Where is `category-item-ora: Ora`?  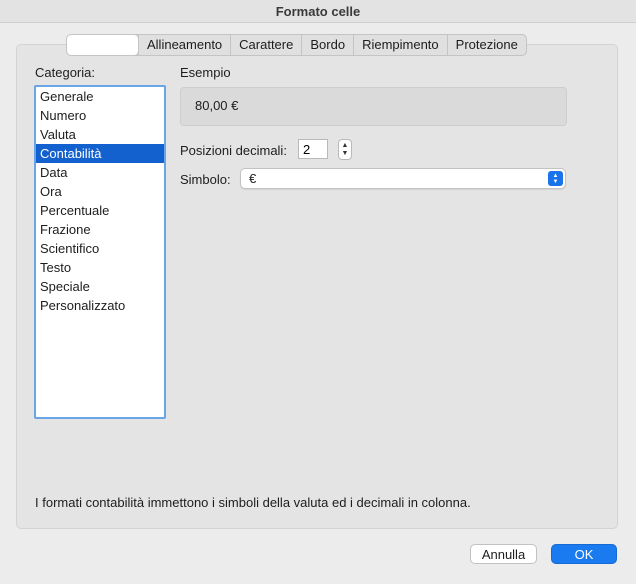
category-item-ora: Ora is located at coordinates (100, 191).